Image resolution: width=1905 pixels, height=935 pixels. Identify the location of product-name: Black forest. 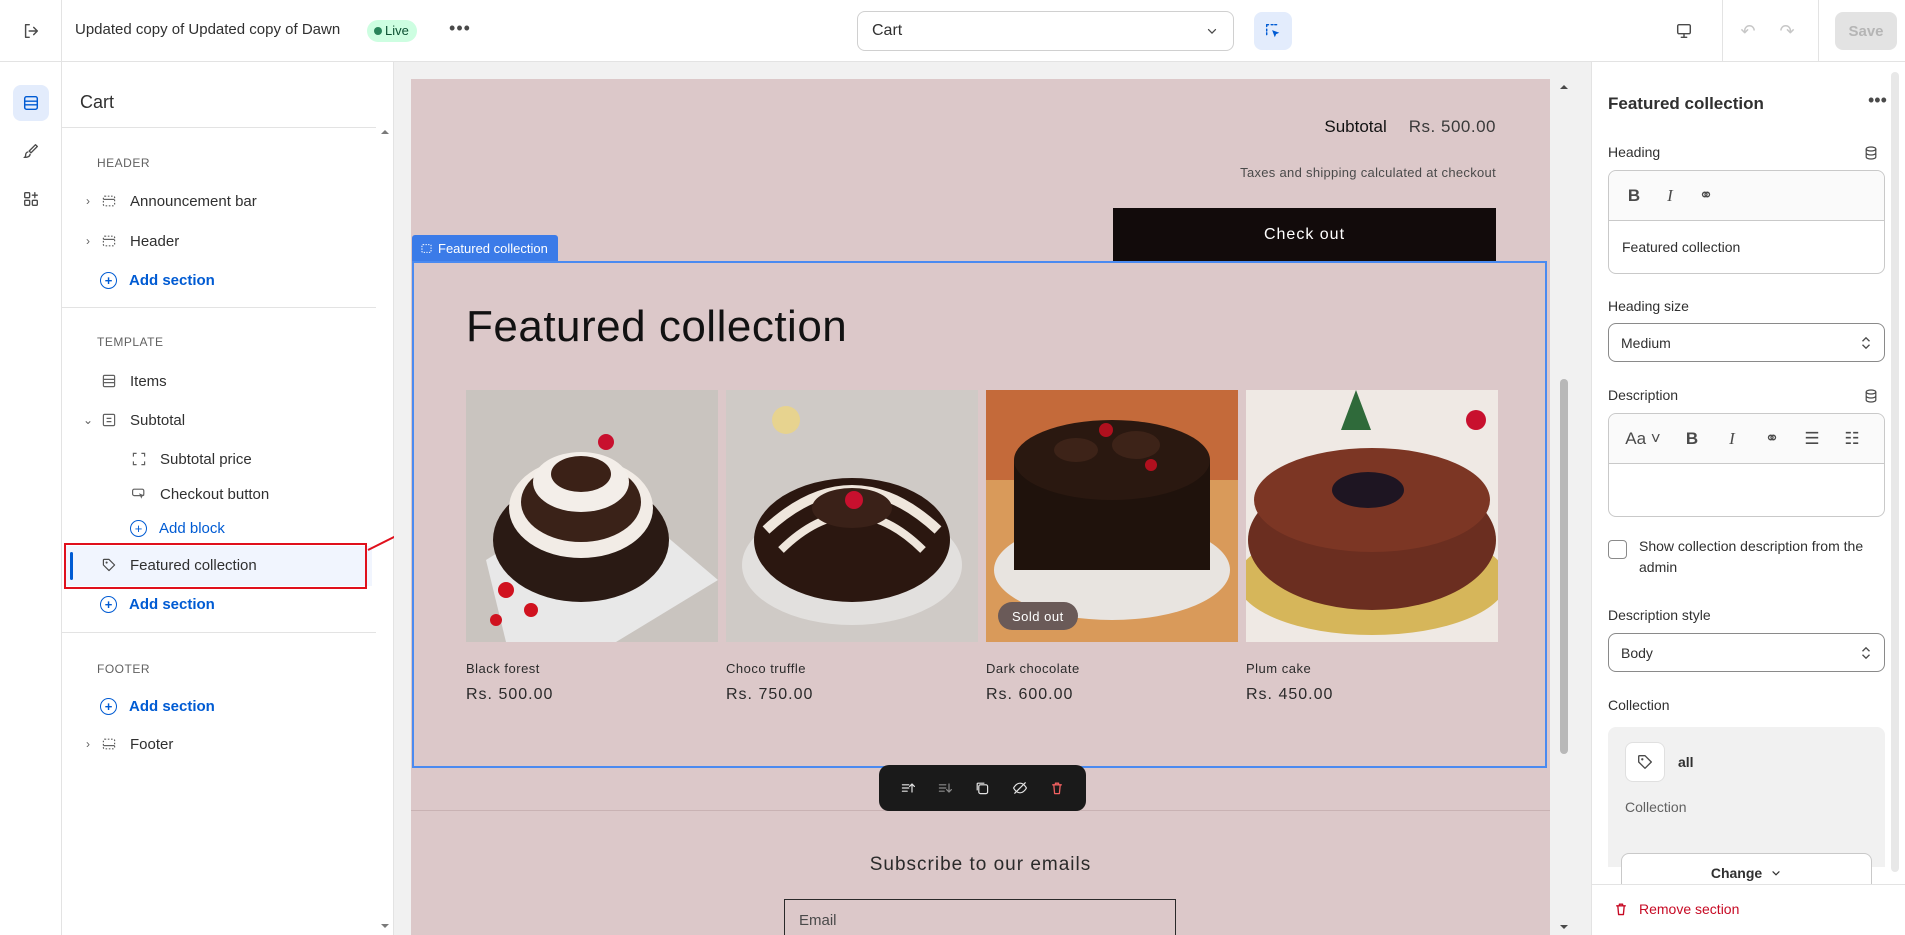
(592, 668).